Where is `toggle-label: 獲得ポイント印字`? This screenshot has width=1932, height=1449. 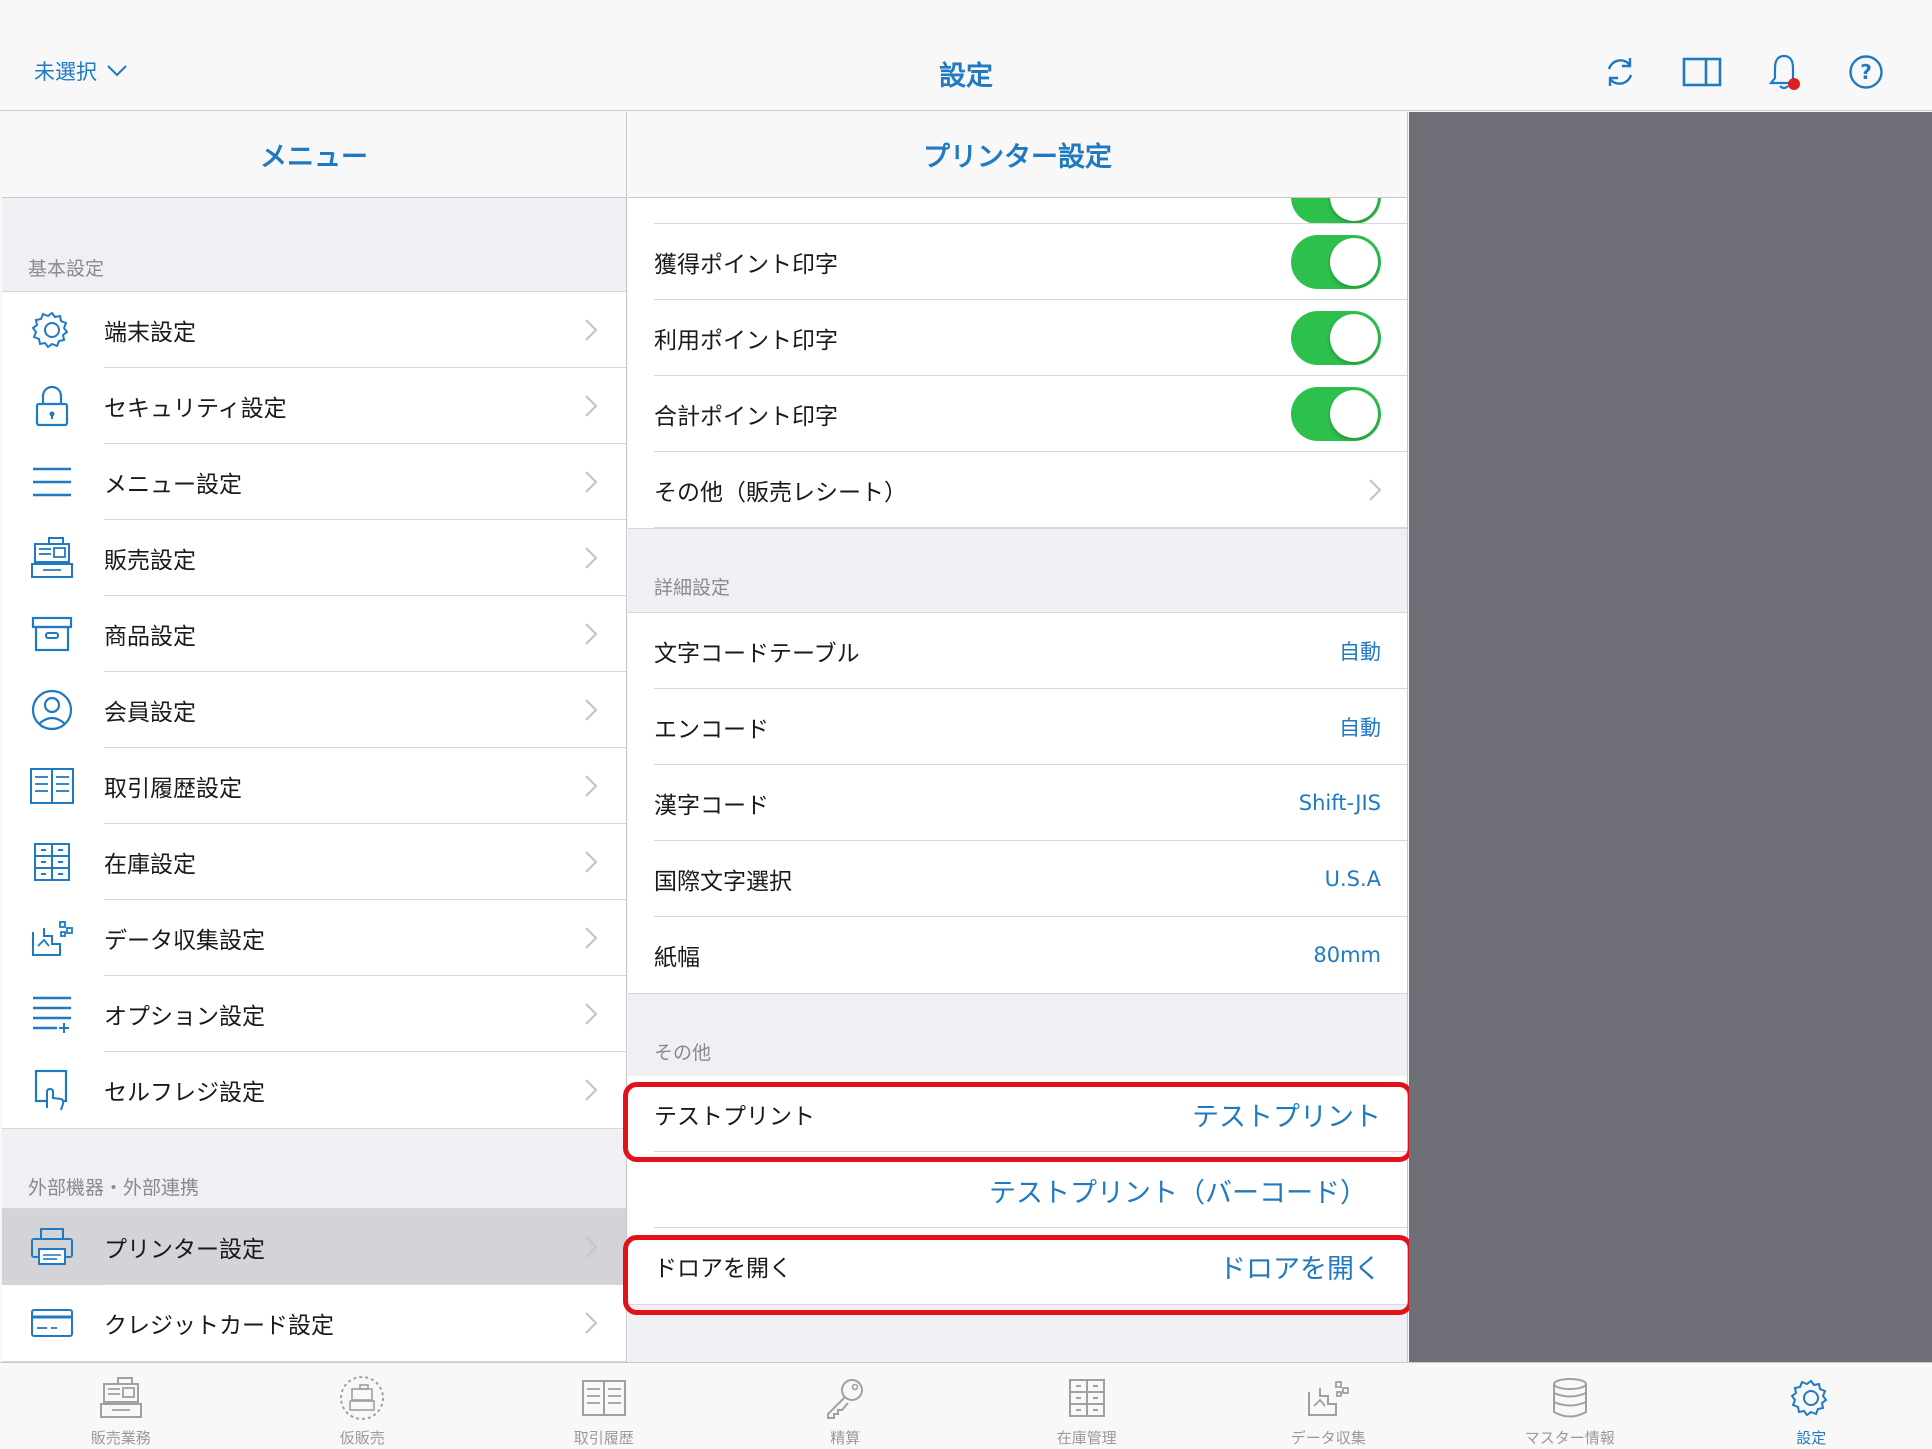 toggle-label: 獲得ポイント印字 is located at coordinates (746, 265).